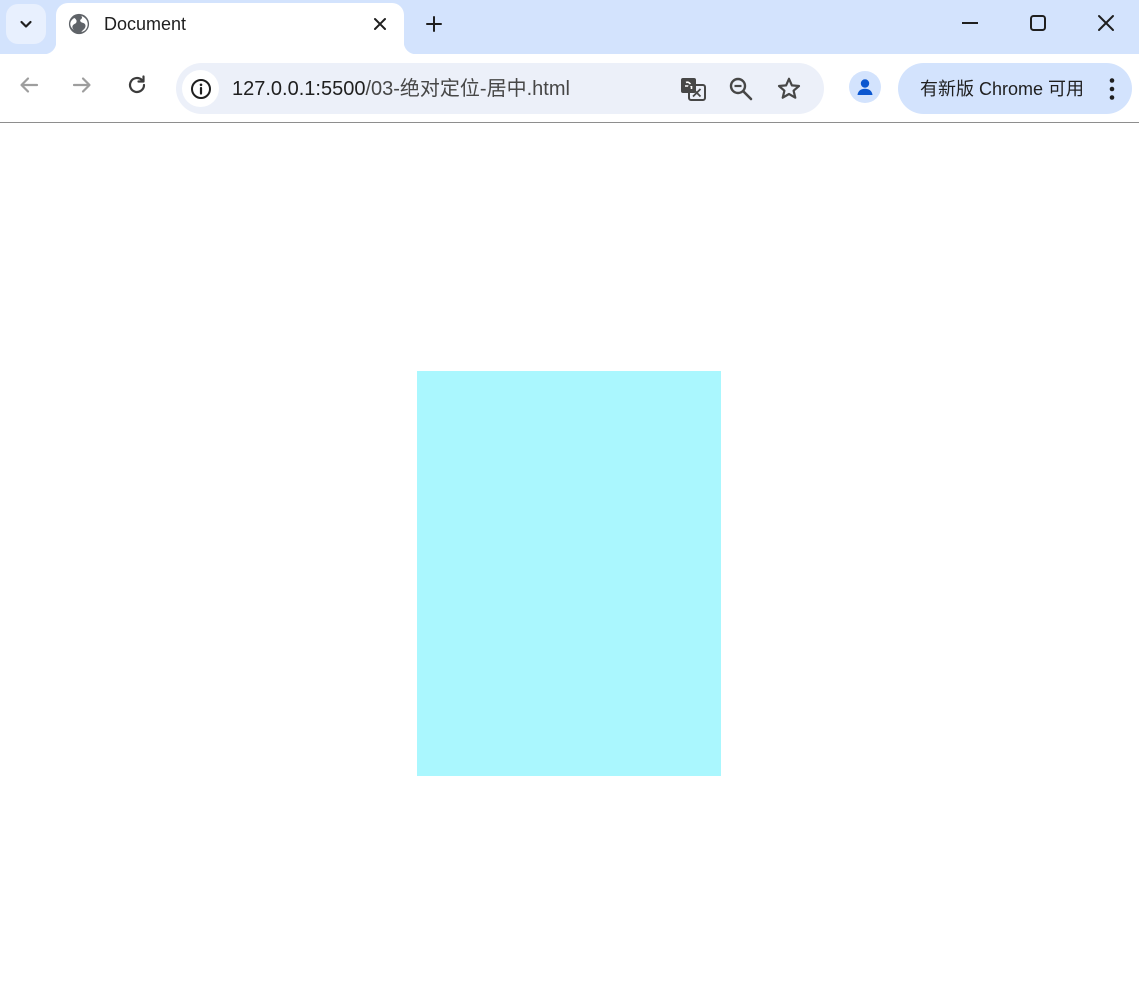 Image resolution: width=1139 pixels, height=1003 pixels. I want to click on address-bar: 127.0.0.1:5500/03-绝对定位-居中.html, so click(500, 88).